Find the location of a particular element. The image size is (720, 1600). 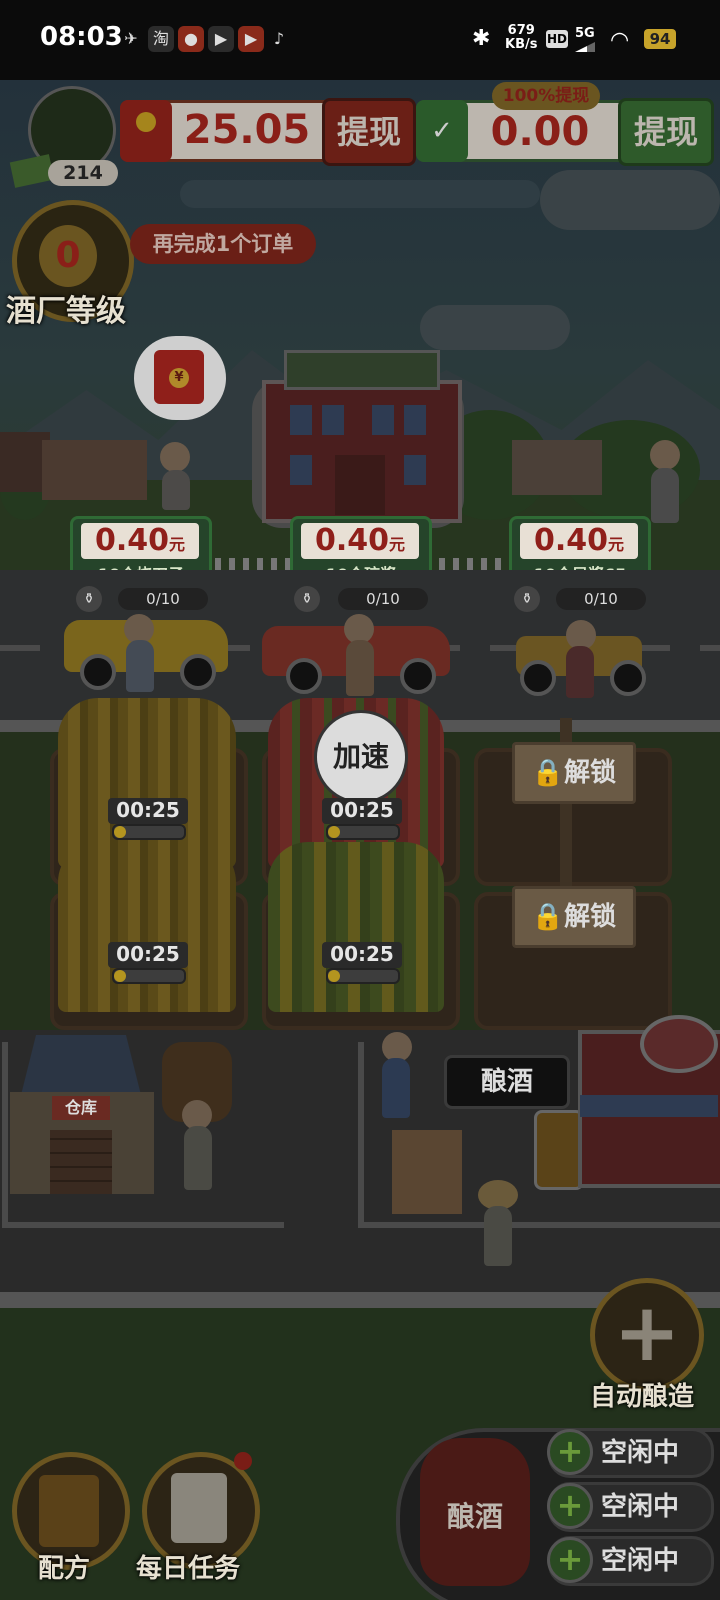

notification-dot is located at coordinates (243, 1461).